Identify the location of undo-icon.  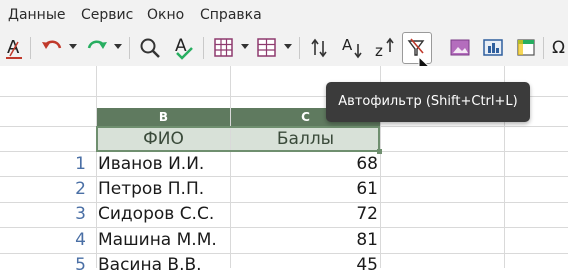
(52, 48).